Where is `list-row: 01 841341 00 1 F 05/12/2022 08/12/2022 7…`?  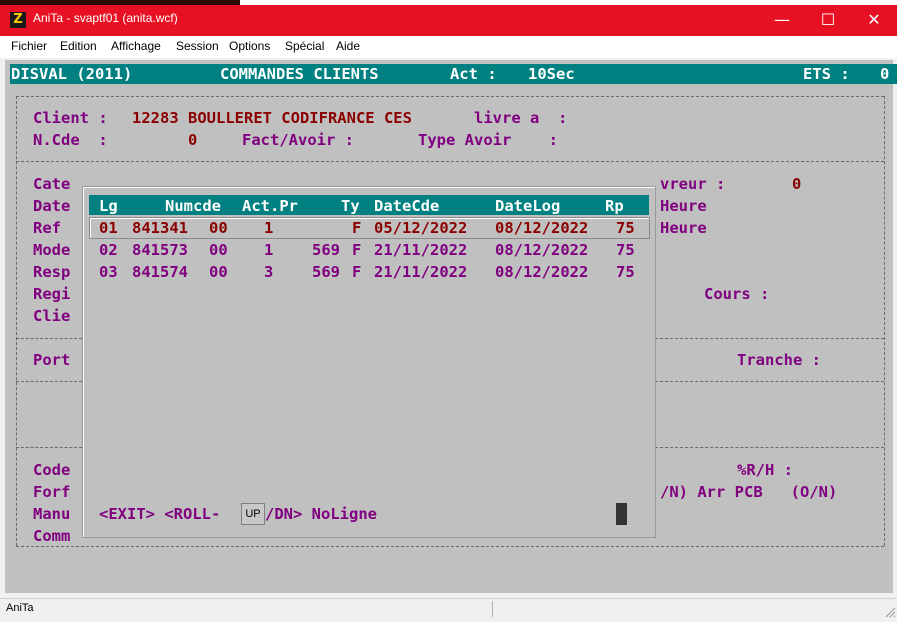
list-row: 01 841341 00 1 F 05/12/2022 08/12/2022 7… is located at coordinates (369, 229).